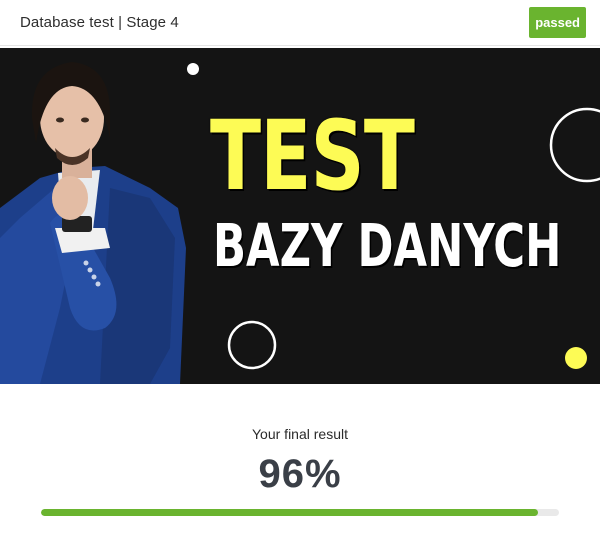 This screenshot has height=558, width=600. I want to click on result-progress-bar, so click(300, 512).